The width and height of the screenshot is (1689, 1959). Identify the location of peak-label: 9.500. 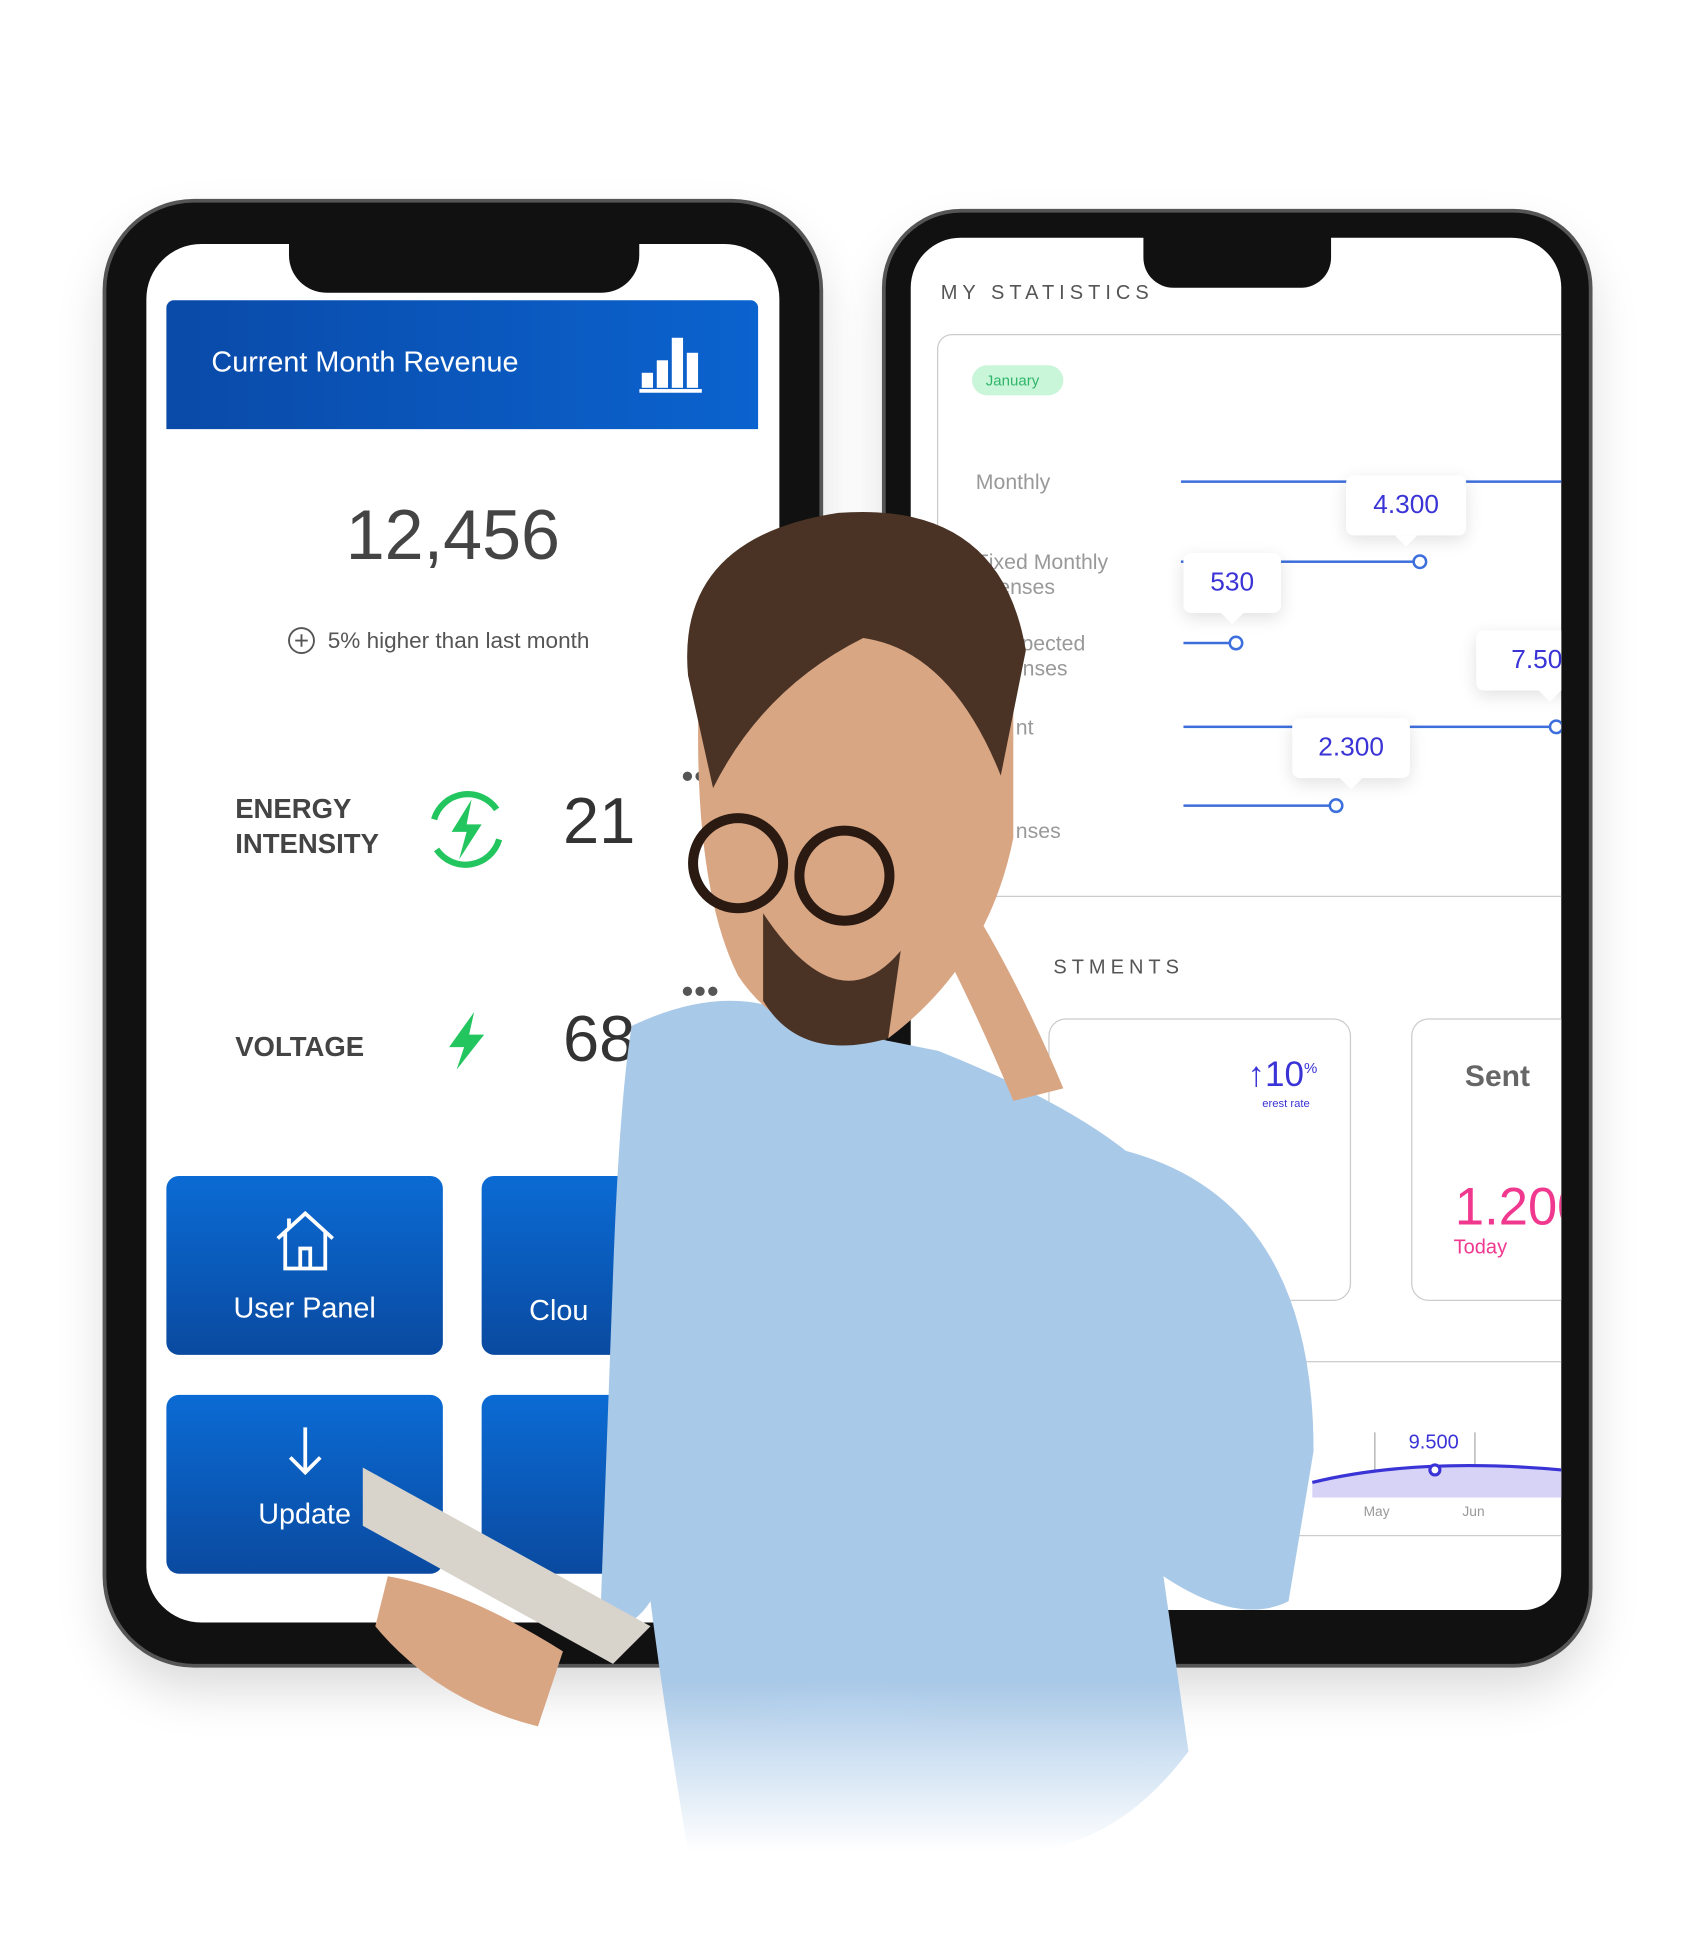
(1433, 1443).